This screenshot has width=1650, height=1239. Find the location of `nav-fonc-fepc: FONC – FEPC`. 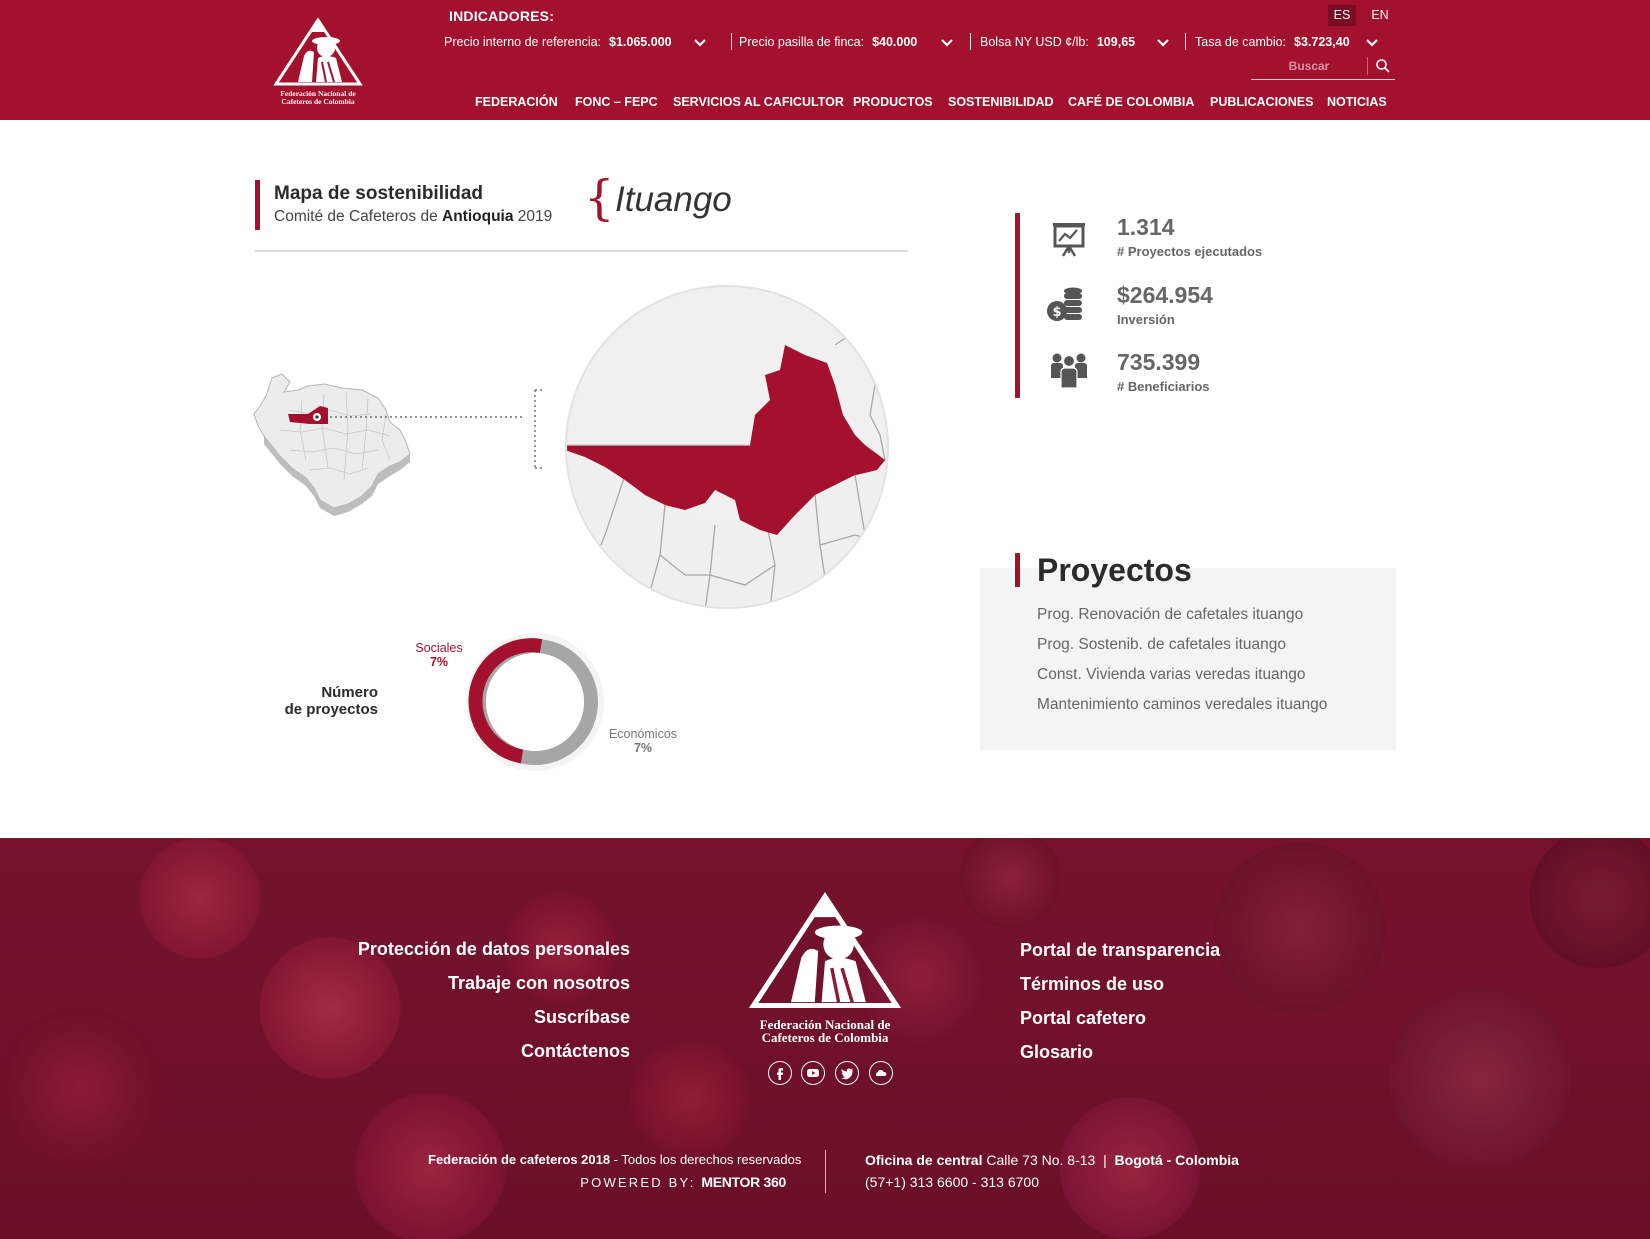

nav-fonc-fepc: FONC – FEPC is located at coordinates (616, 102).